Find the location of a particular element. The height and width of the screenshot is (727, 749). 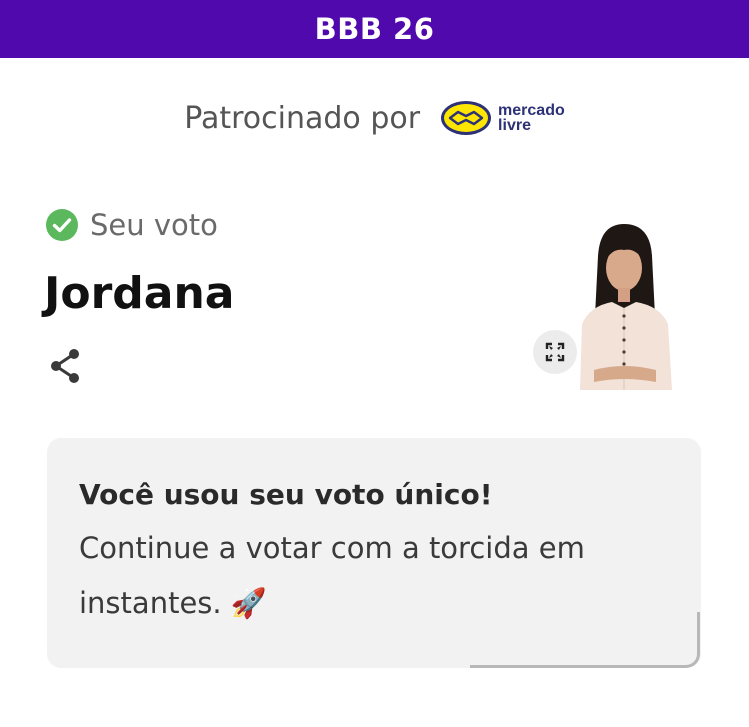

card-title: Você usou seu voto único! is located at coordinates (286, 494).